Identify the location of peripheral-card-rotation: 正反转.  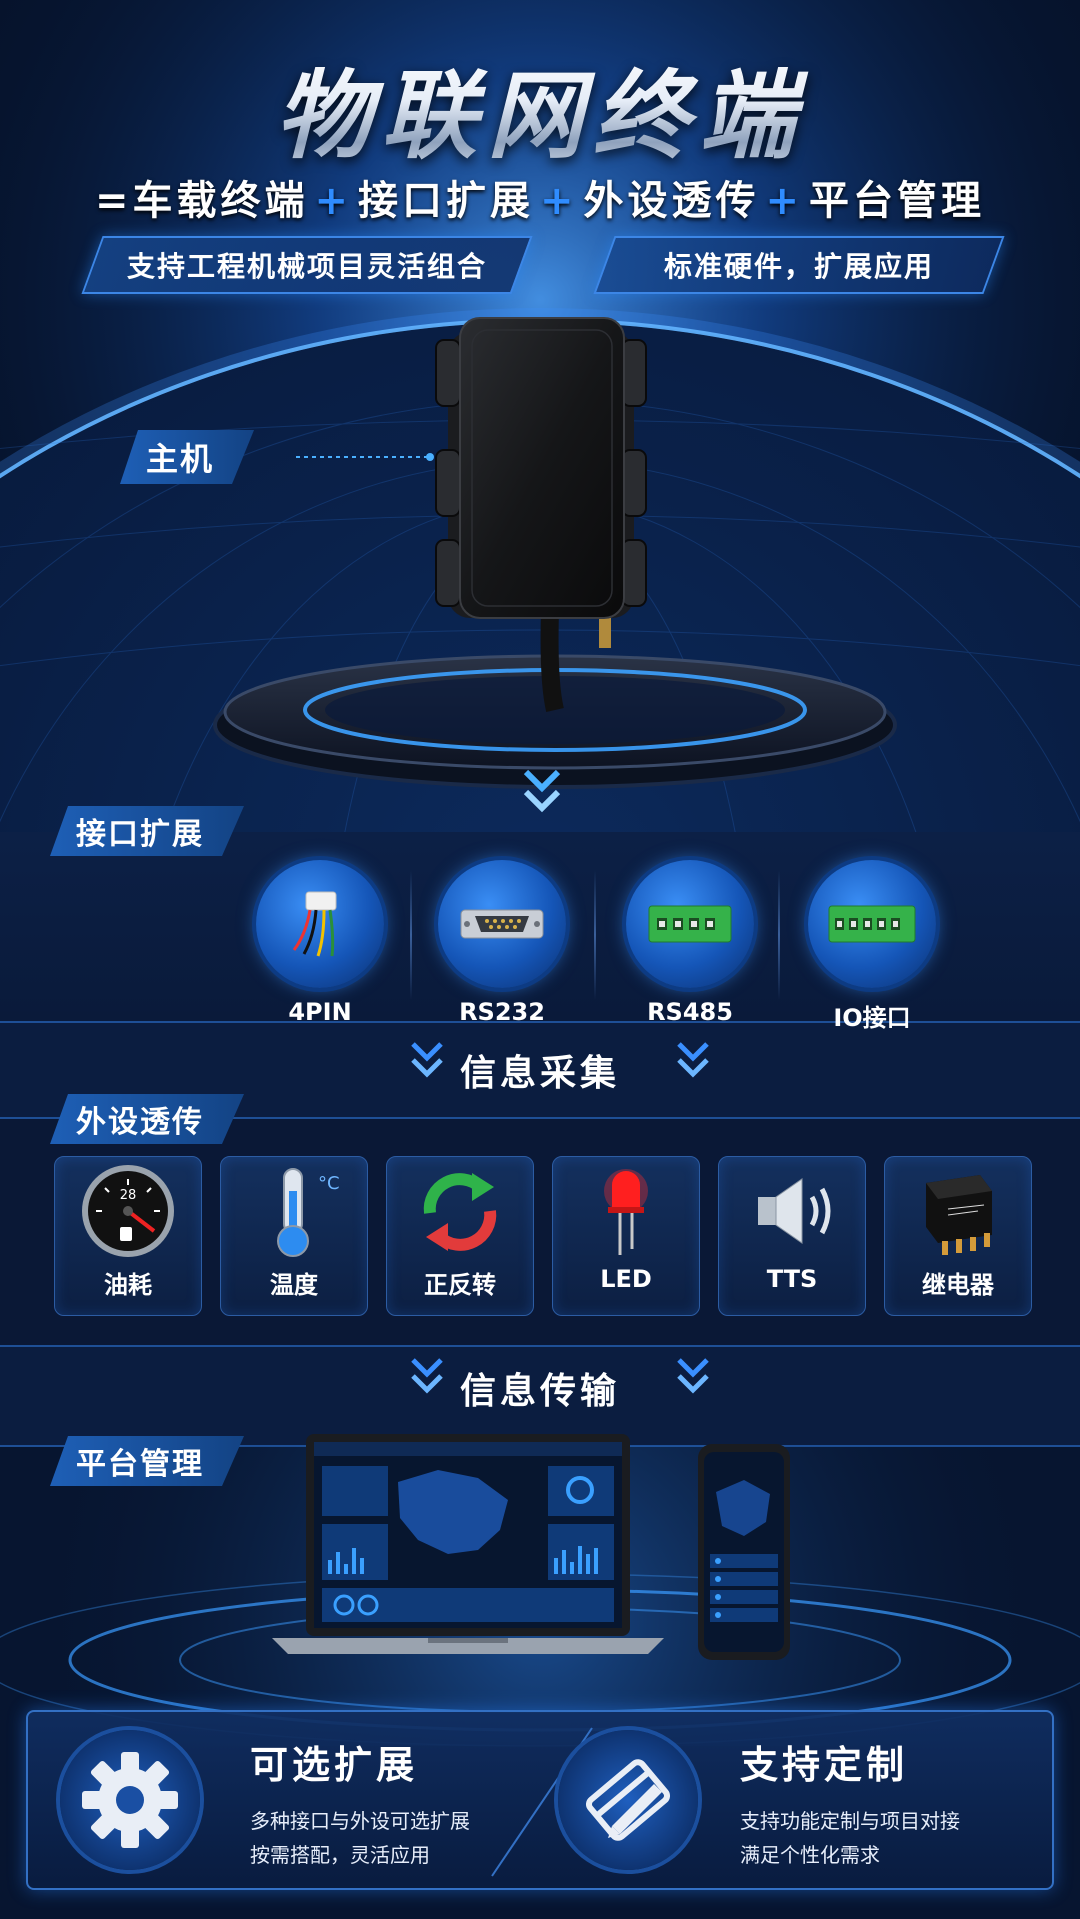
(460, 1236).